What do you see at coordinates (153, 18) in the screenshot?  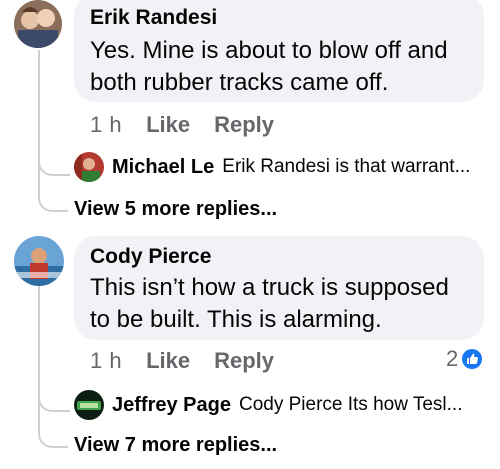 I see `comment-author: Erik Randesi` at bounding box center [153, 18].